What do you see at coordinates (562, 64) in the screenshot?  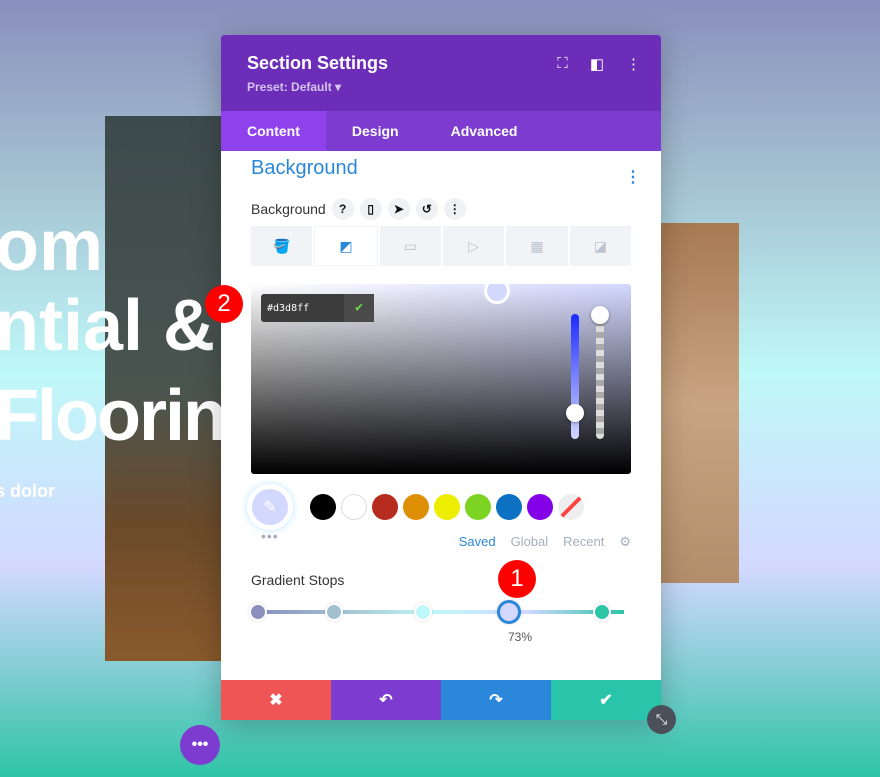 I see `fullscreen-icon: ⛶` at bounding box center [562, 64].